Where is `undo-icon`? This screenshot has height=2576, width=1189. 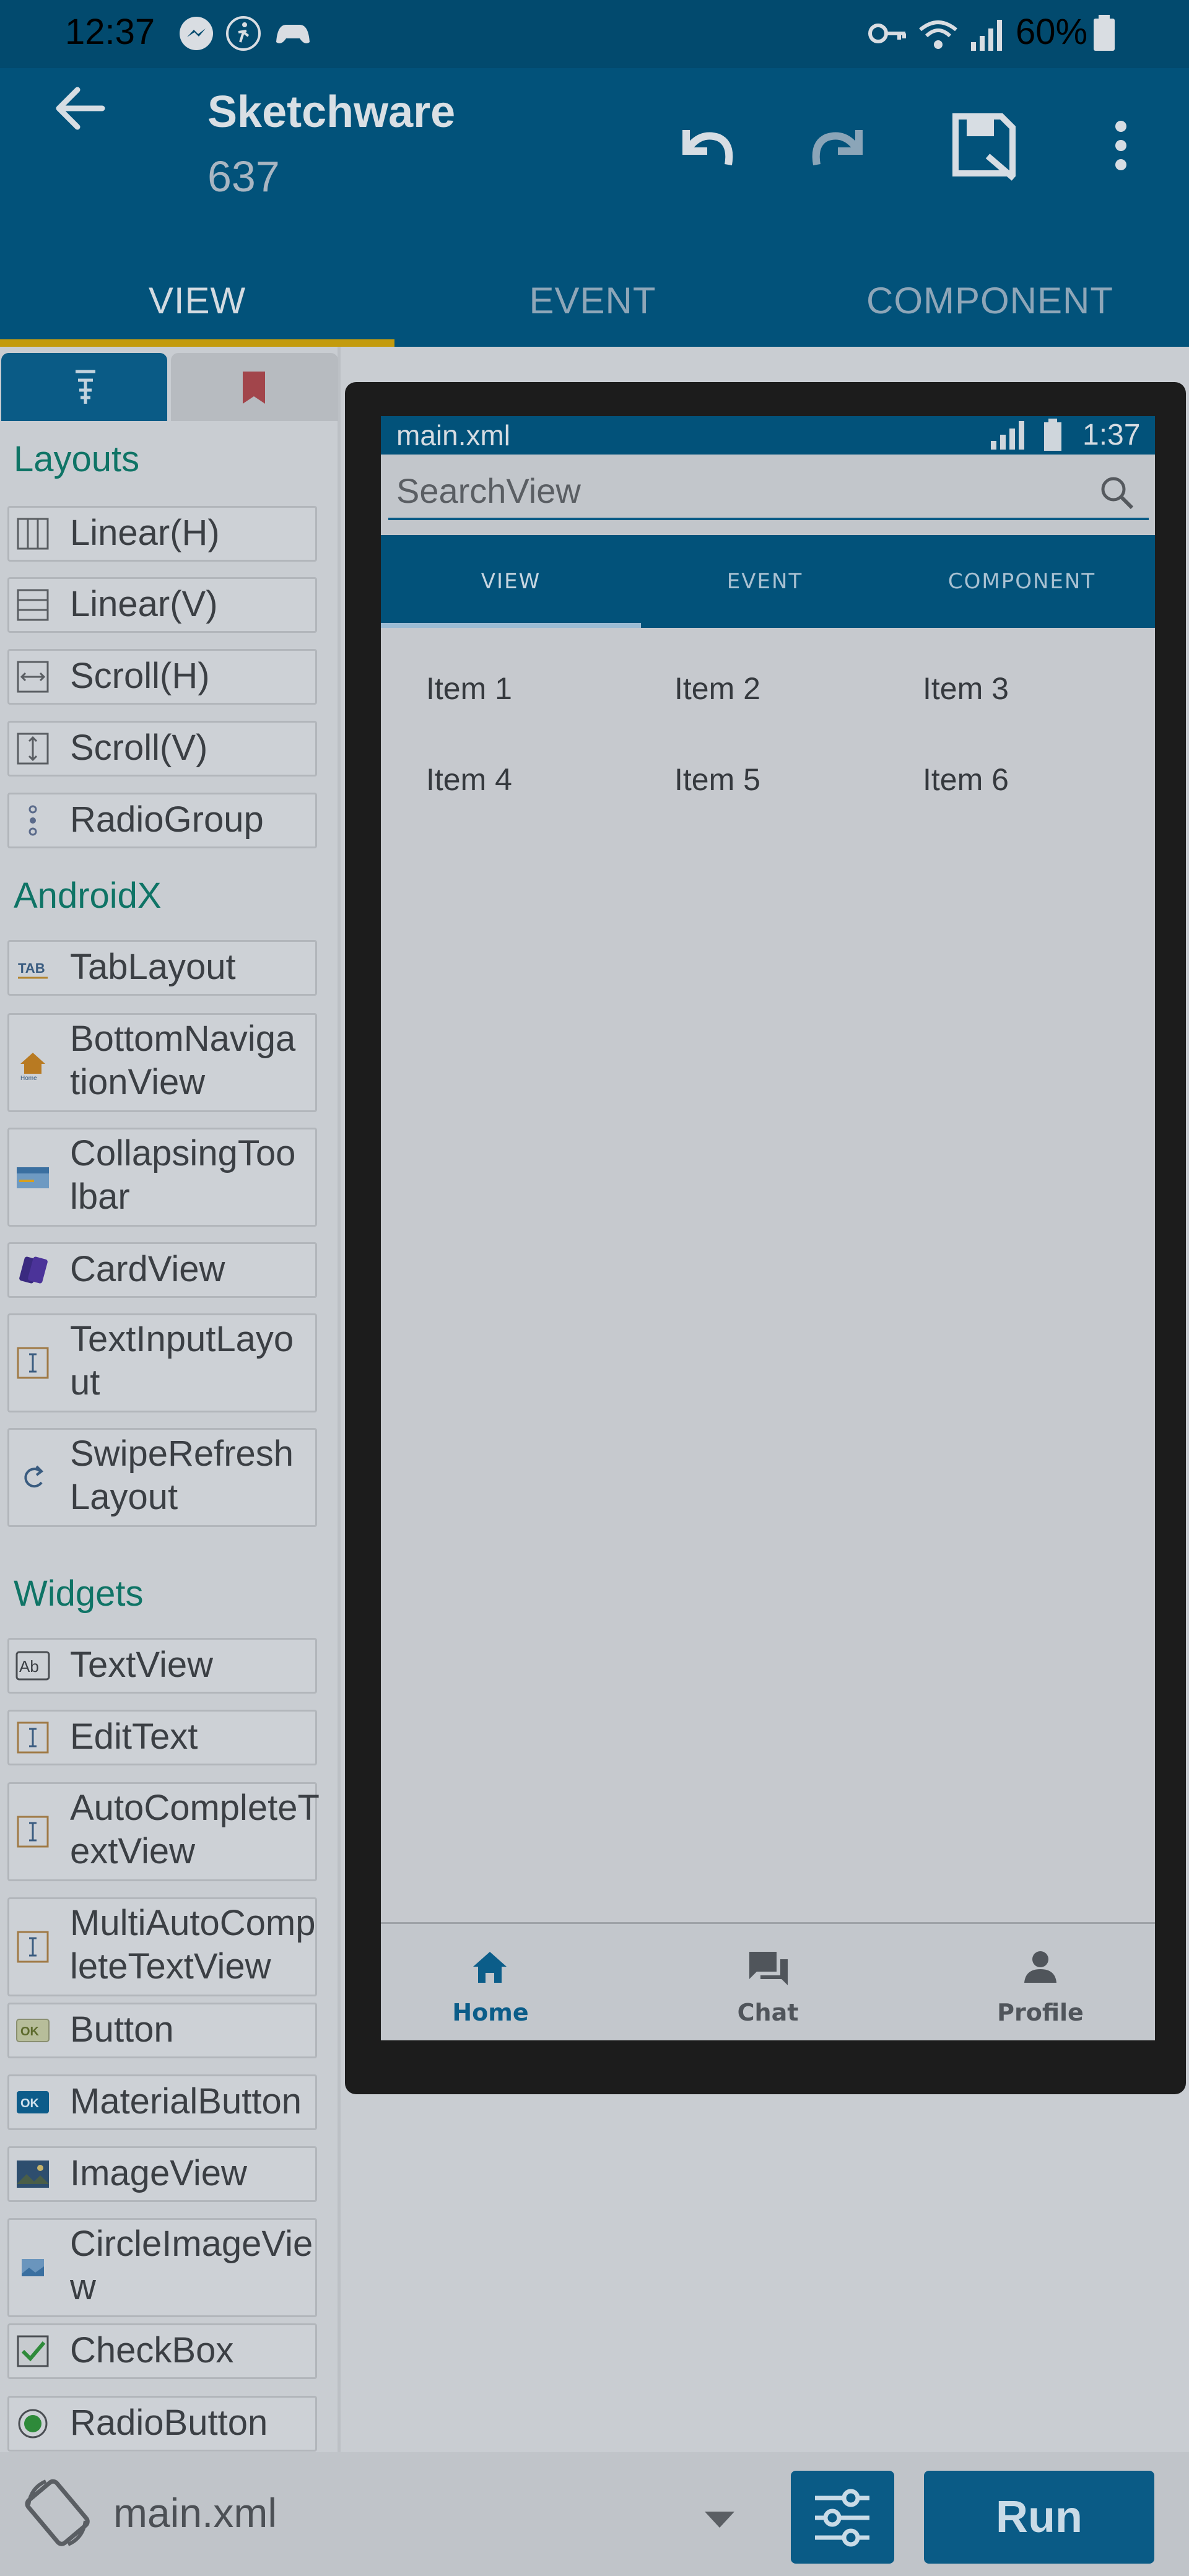 undo-icon is located at coordinates (703, 145).